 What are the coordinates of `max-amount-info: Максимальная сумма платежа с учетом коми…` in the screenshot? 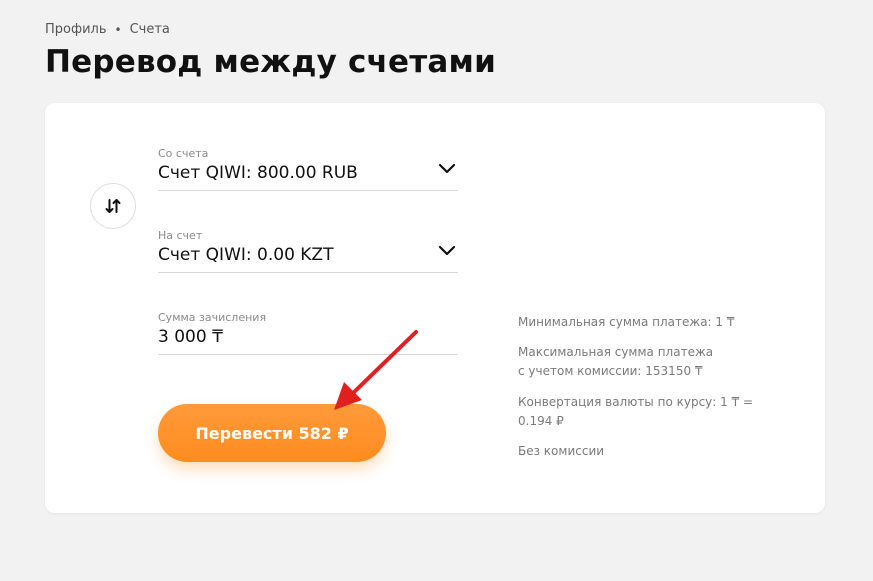 It's located at (643, 362).